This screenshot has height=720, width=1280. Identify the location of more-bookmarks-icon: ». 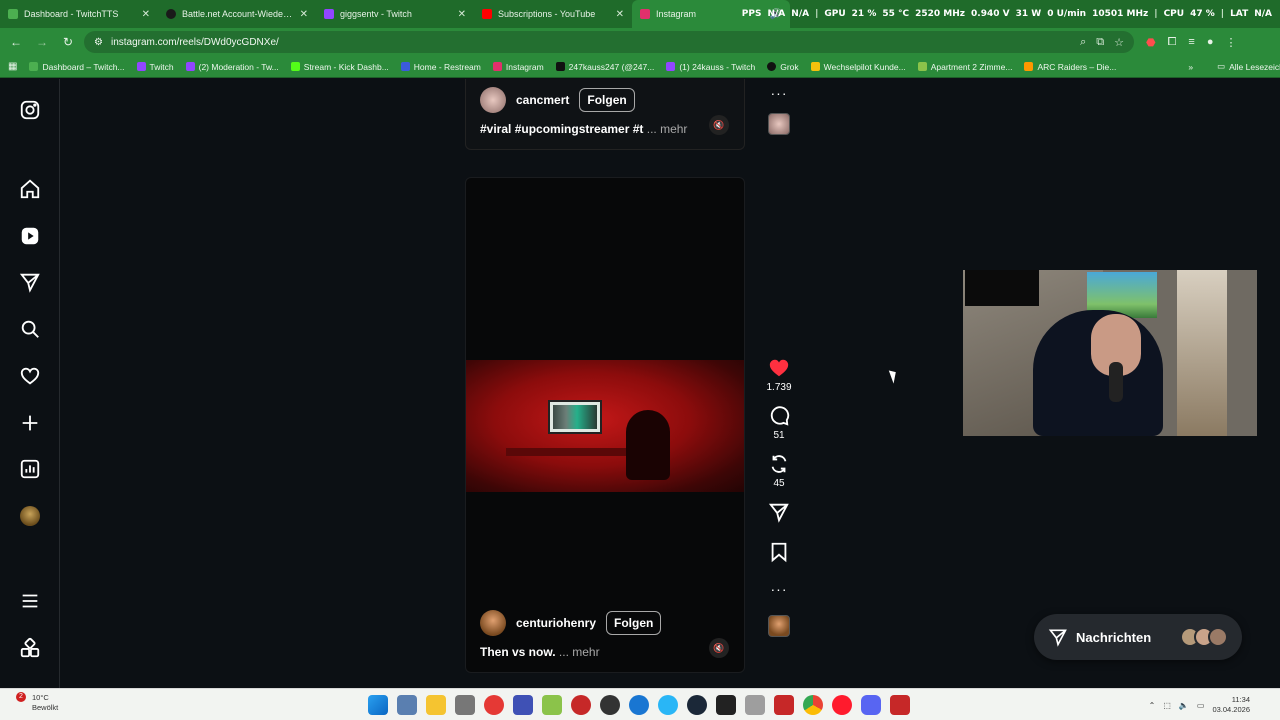
(1190, 67).